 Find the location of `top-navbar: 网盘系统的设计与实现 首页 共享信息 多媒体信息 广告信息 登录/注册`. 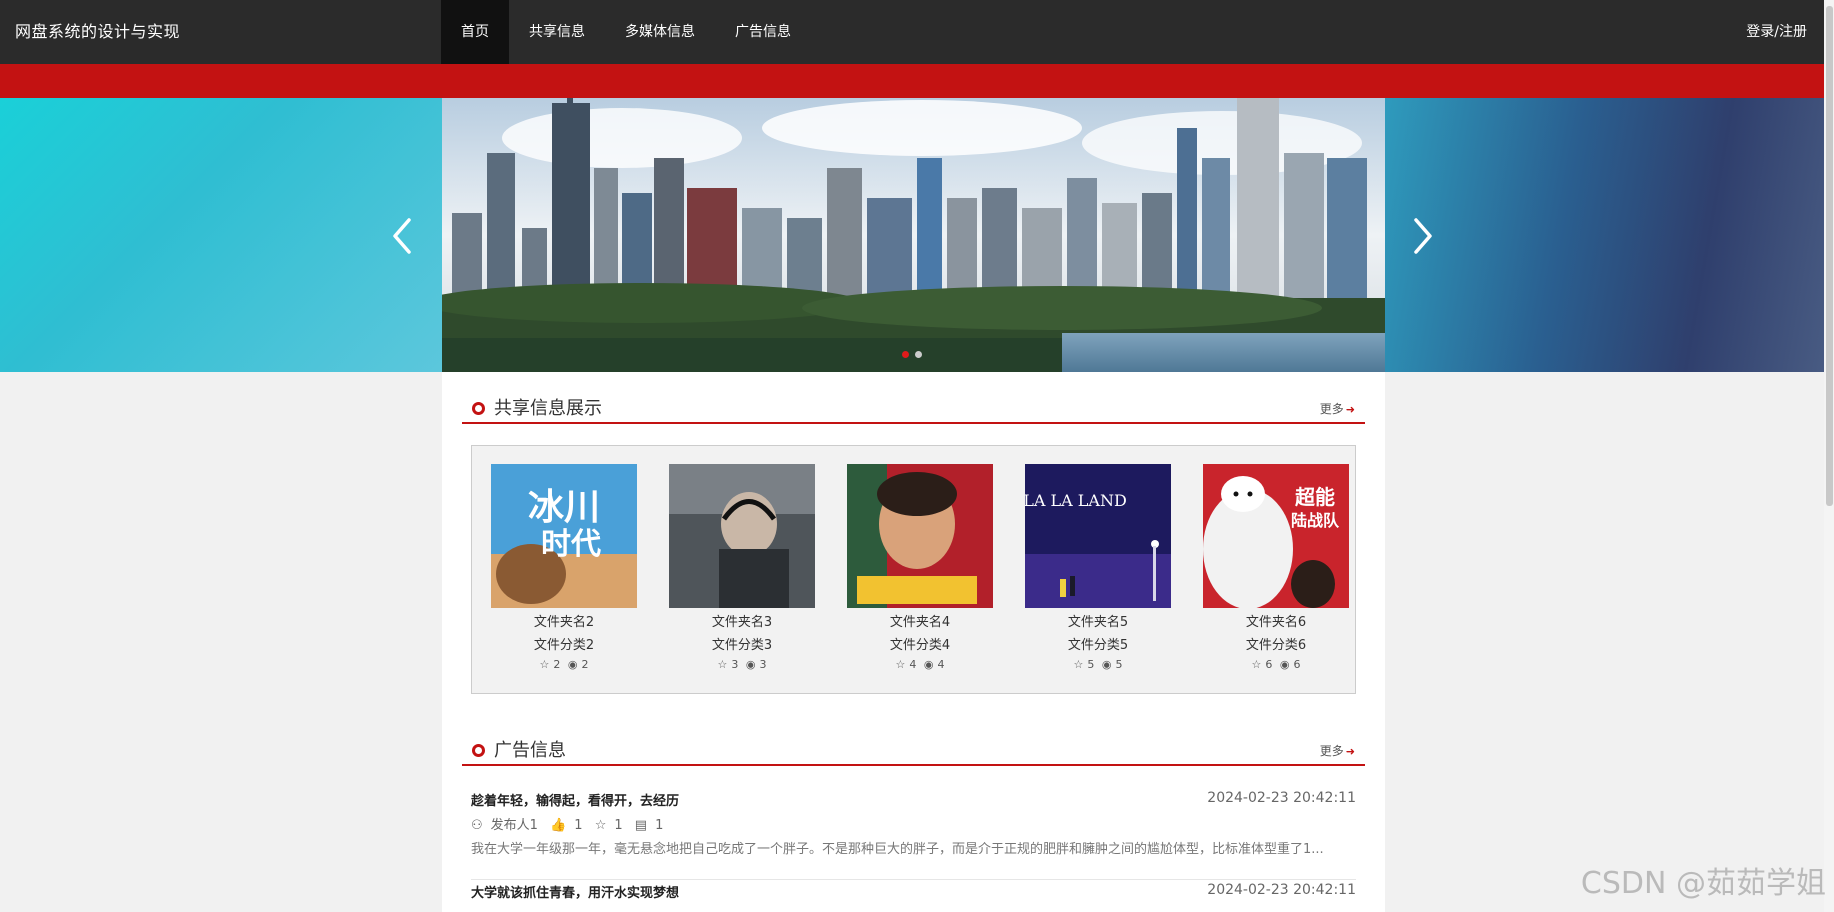

top-navbar: 网盘系统的设计与实现 首页 共享信息 多媒体信息 广告信息 登录/注册 is located at coordinates (917, 32).